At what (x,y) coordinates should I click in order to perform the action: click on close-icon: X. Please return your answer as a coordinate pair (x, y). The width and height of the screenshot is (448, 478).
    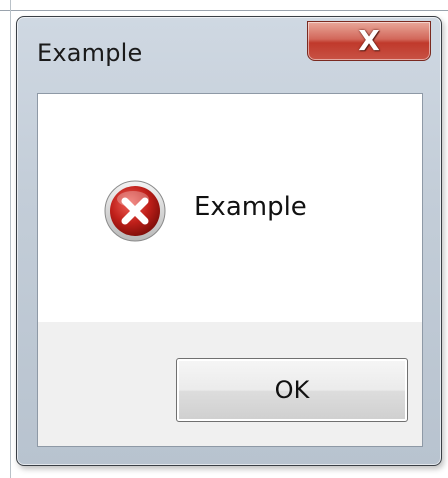
    Looking at the image, I should click on (369, 40).